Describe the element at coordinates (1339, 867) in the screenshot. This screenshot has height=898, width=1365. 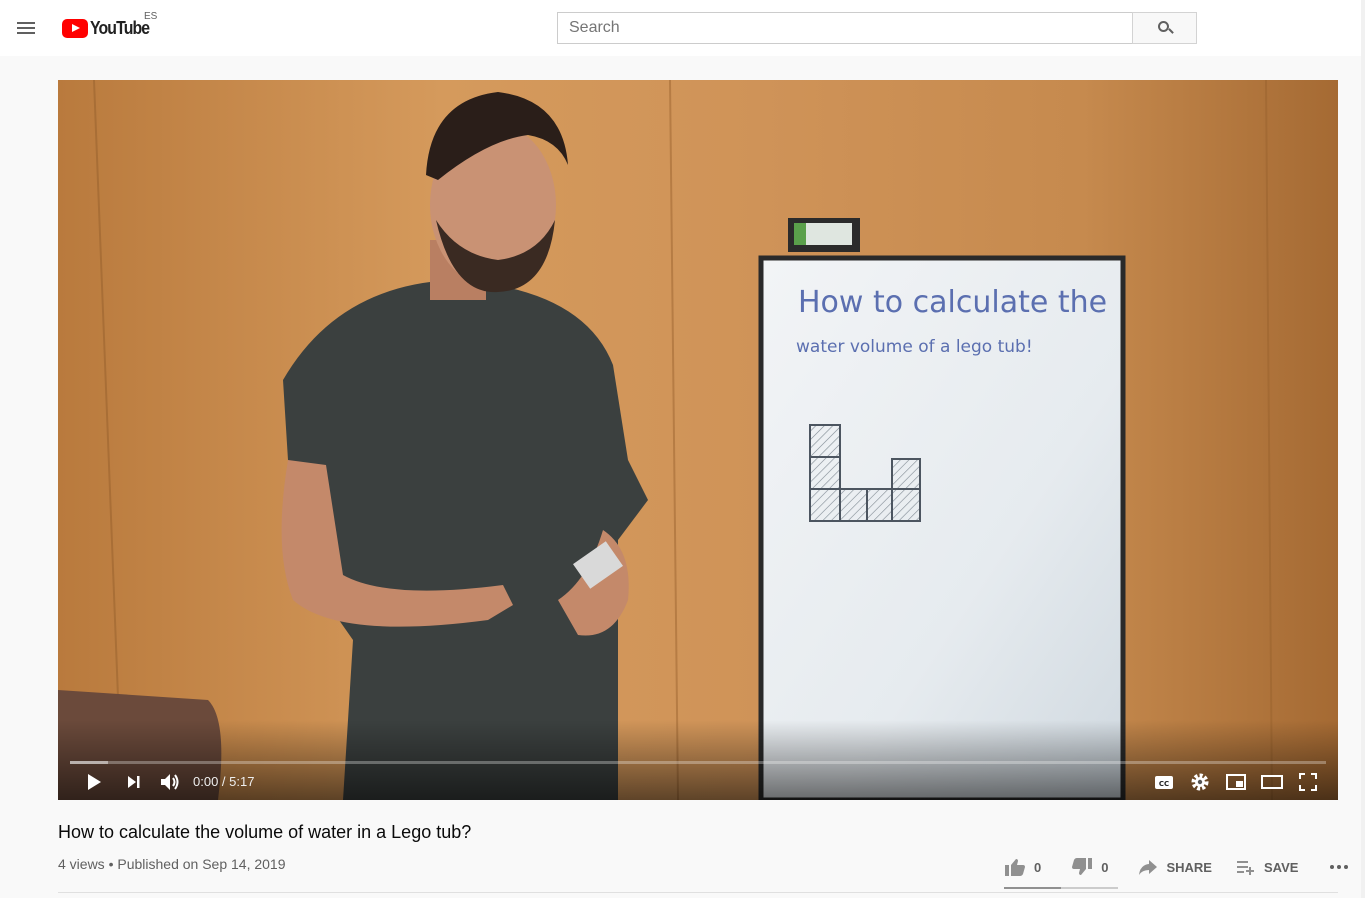
I see `more-horizontal-icon` at that location.